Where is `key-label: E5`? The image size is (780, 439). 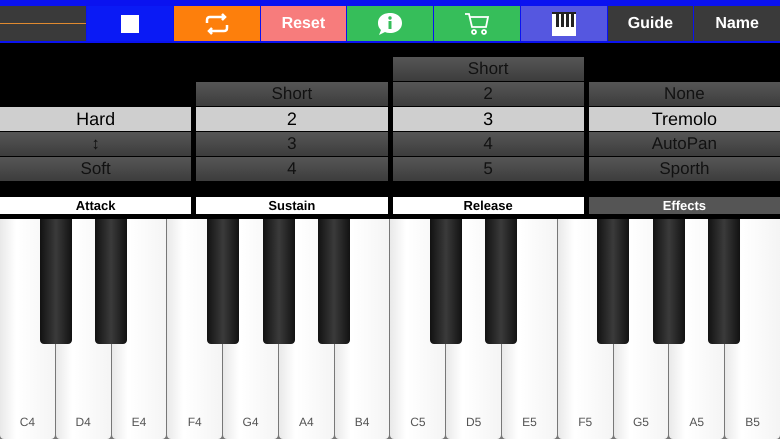 key-label: E5 is located at coordinates (529, 422).